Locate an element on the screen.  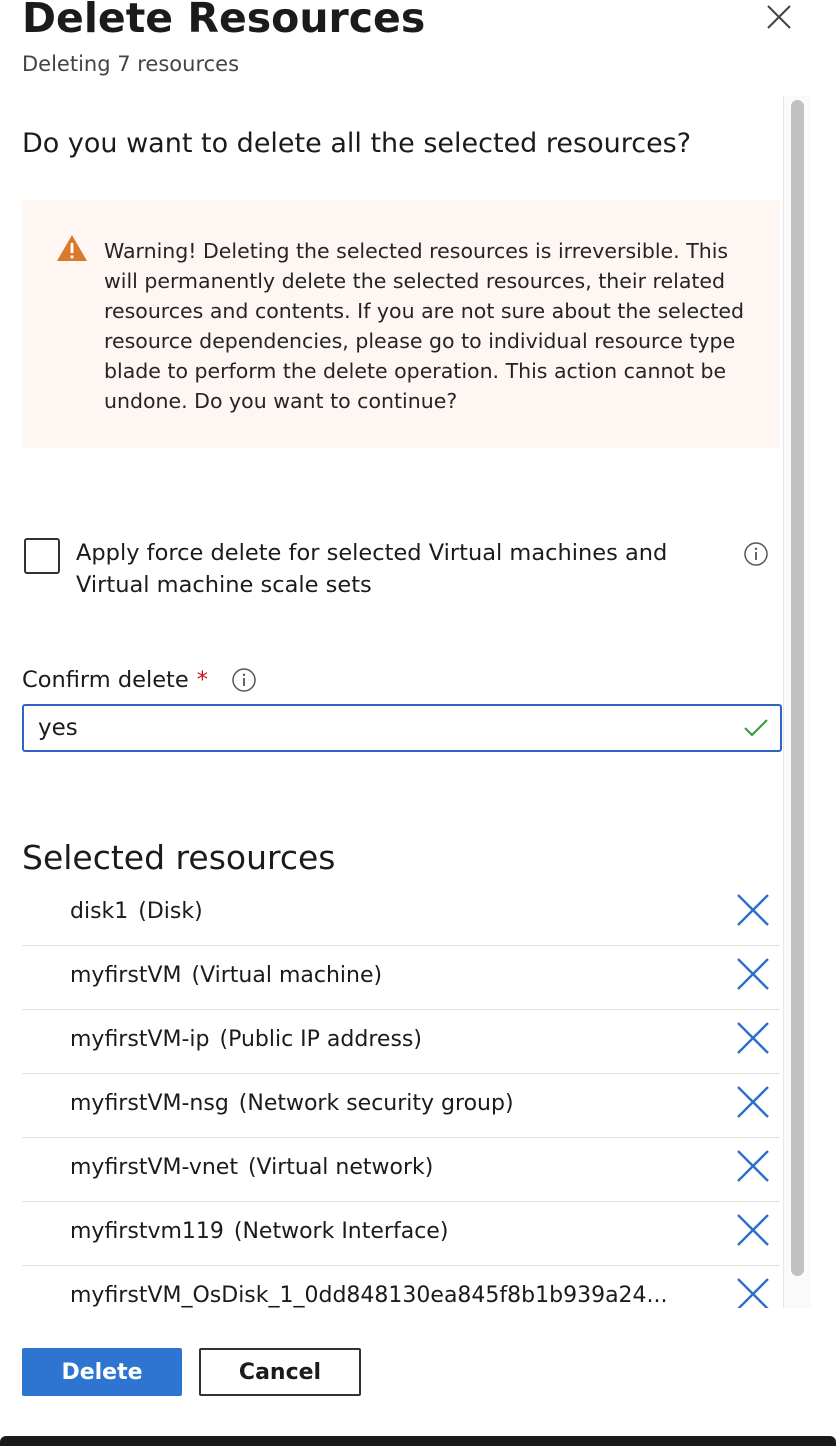
resource-type: (Public IP address) is located at coordinates (320, 1039).